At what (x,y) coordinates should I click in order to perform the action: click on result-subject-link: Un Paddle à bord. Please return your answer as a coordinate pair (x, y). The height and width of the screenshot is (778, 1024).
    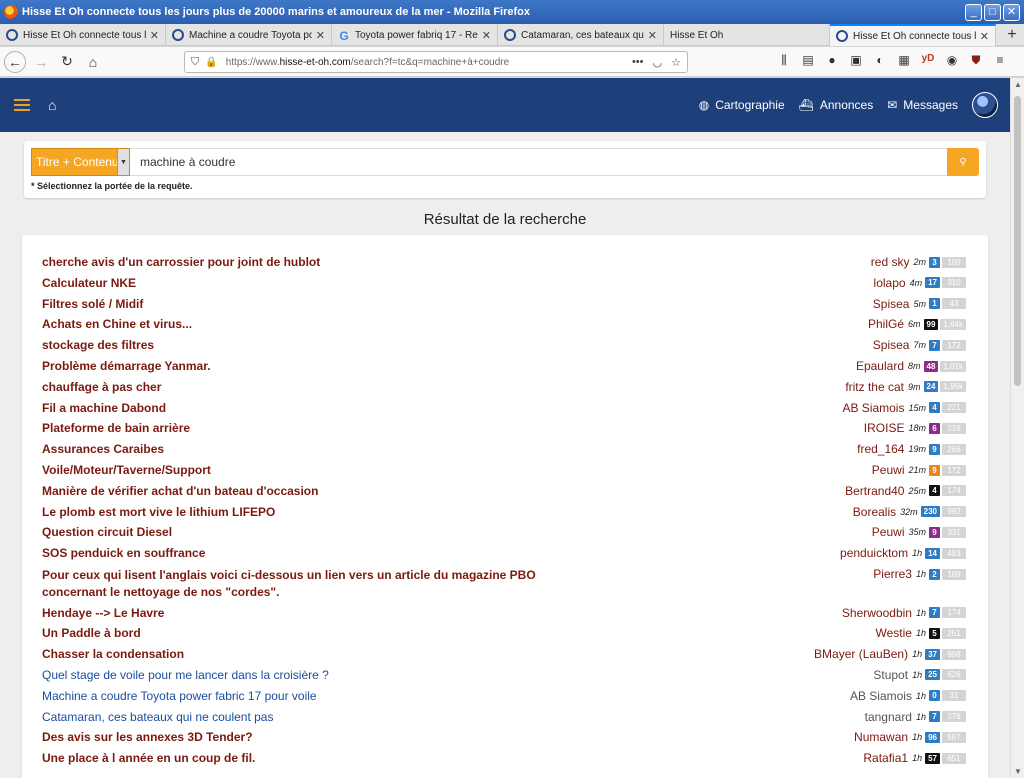
    Looking at the image, I should click on (91, 633).